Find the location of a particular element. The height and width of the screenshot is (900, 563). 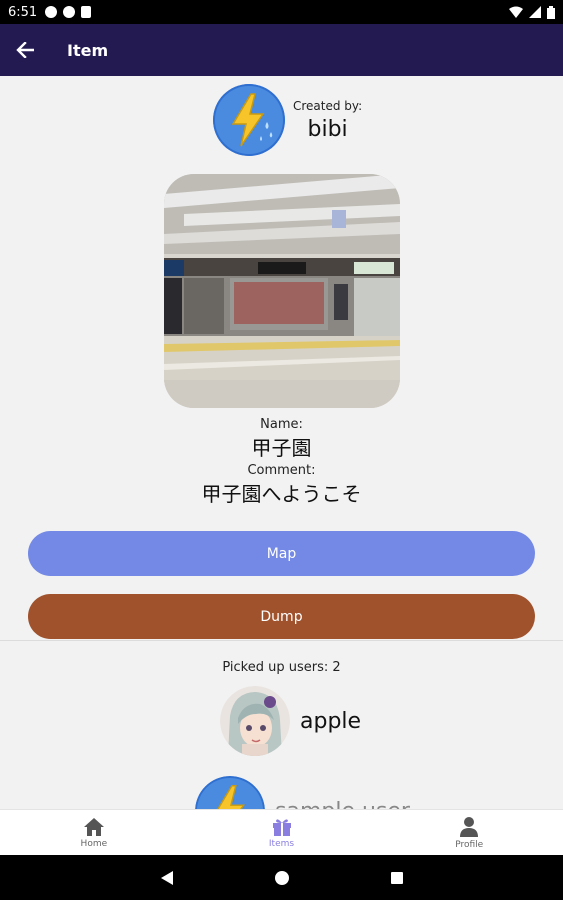

system-recents-button is located at coordinates (397, 878).